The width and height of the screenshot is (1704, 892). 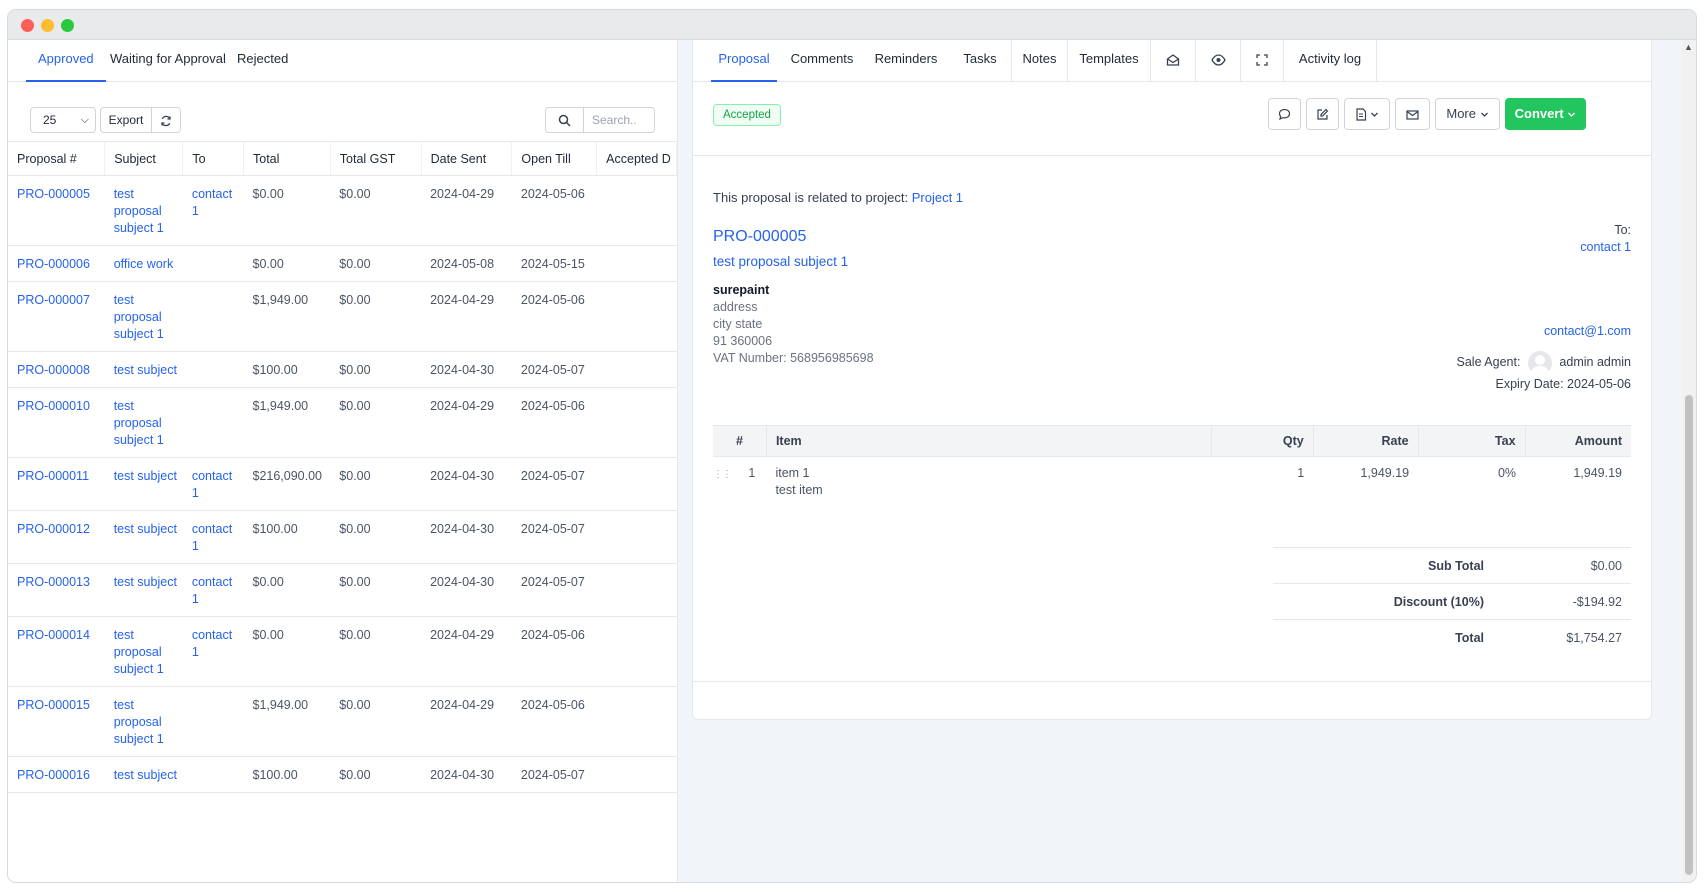 I want to click on tab-email-tracking, so click(x=1172, y=61).